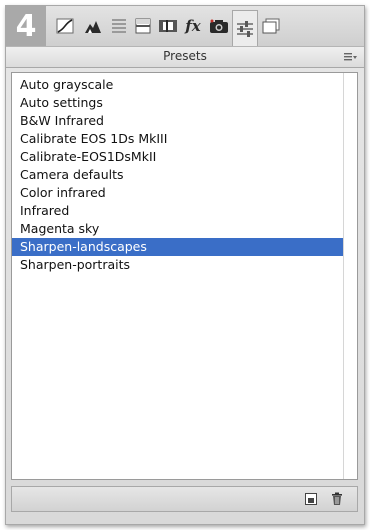 This screenshot has height=530, width=370. I want to click on preset-item: Sharpen-portraits, so click(177, 265).